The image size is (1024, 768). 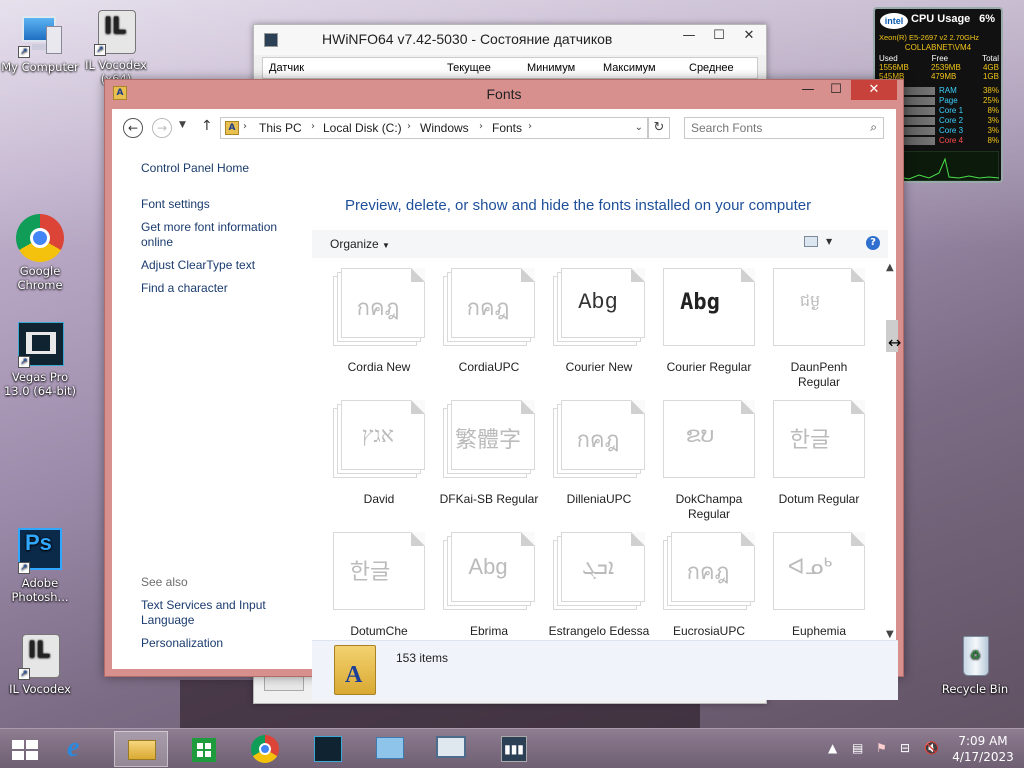 What do you see at coordinates (327, 749) in the screenshot?
I see `taskbar-vegas` at bounding box center [327, 749].